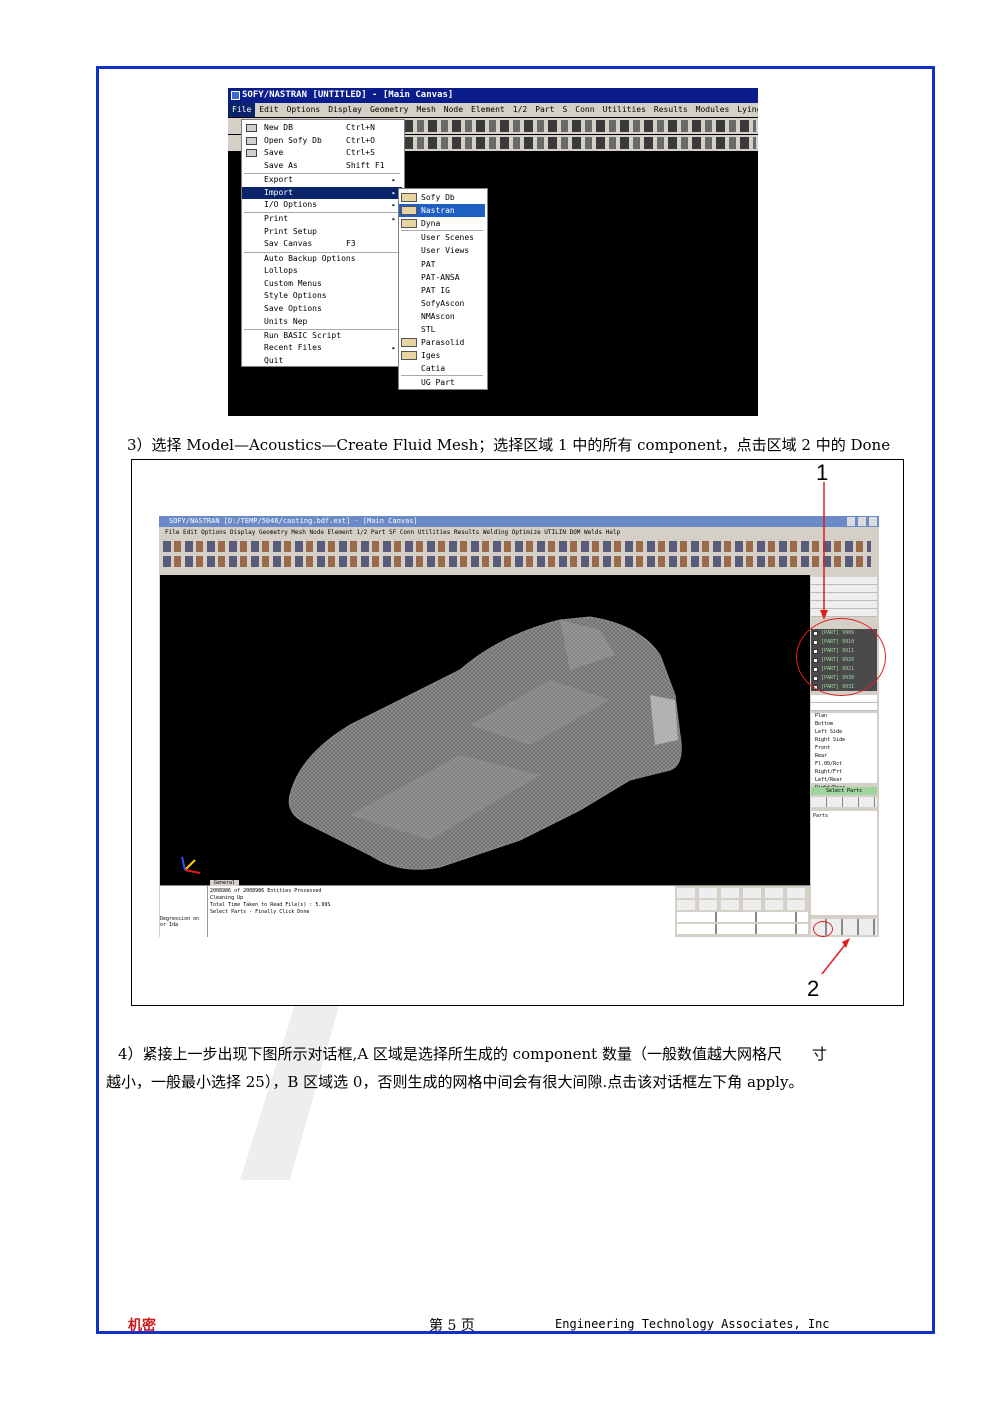 This screenshot has width=992, height=1403. What do you see at coordinates (322, 192) in the screenshot?
I see `menu-item-import: Import ▸` at bounding box center [322, 192].